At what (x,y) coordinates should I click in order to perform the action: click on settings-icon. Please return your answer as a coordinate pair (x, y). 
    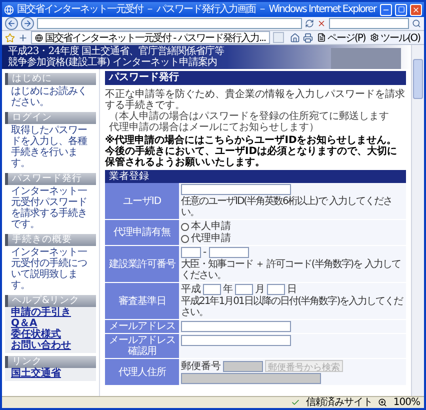
    Looking at the image, I should click on (375, 37).